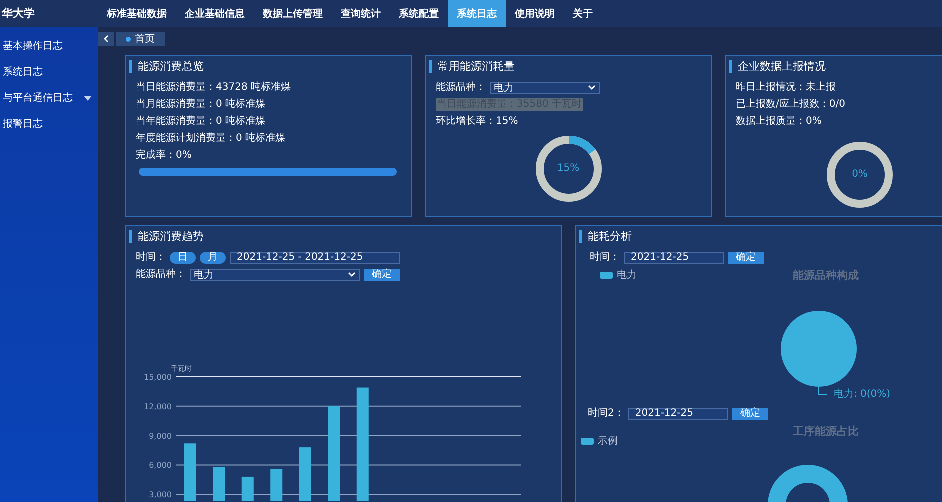 The width and height of the screenshot is (942, 502). Describe the element at coordinates (265, 66) in the screenshot. I see `card-title: 能源消费总览` at that location.